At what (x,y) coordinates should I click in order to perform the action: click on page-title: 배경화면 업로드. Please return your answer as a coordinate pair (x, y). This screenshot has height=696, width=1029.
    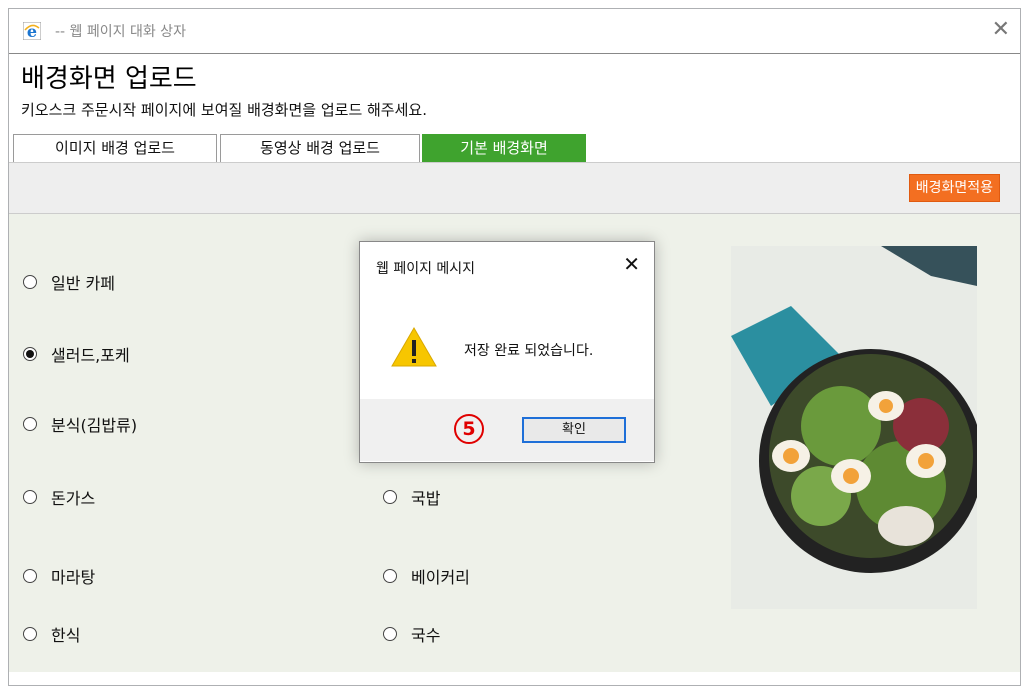
    Looking at the image, I should click on (109, 79).